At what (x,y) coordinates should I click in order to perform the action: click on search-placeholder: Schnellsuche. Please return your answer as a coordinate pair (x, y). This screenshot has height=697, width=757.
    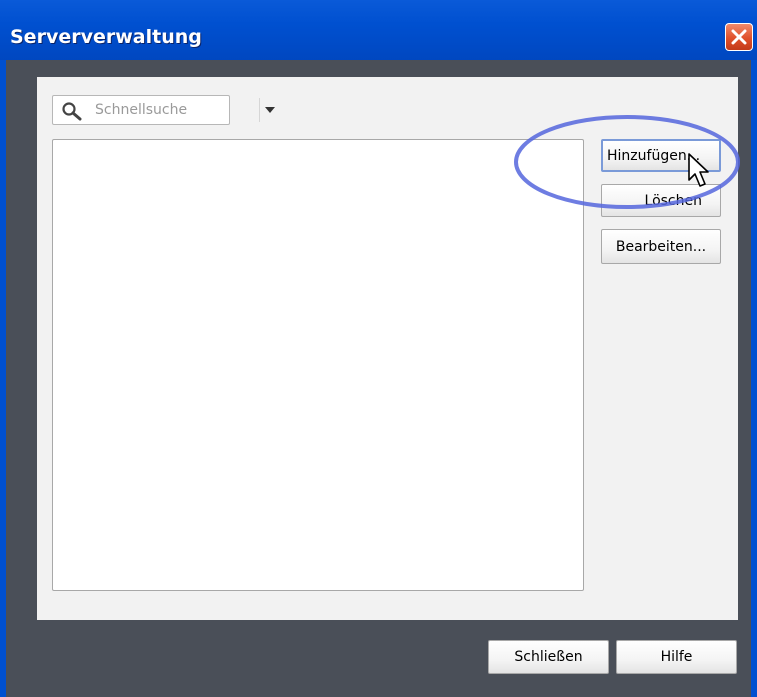
    Looking at the image, I should click on (141, 110).